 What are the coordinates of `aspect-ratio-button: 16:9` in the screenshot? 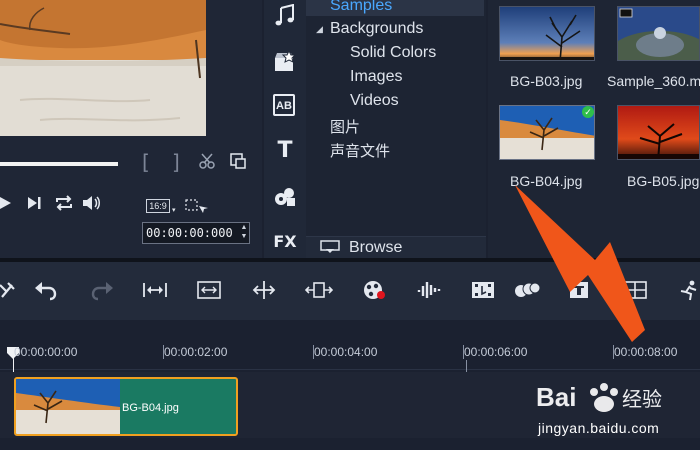 It's located at (158, 206).